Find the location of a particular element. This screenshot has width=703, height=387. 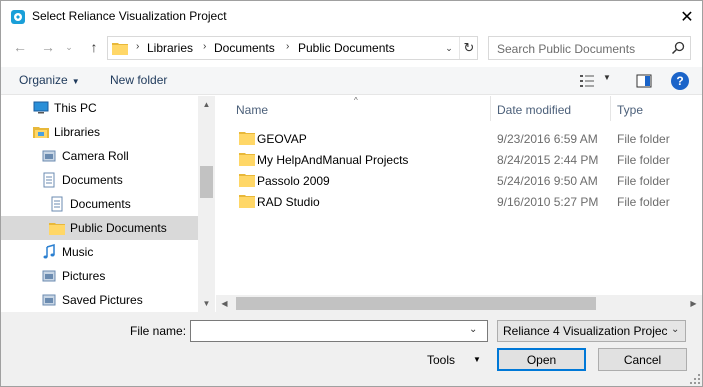

column-header-date-modified: Date modified is located at coordinates (534, 110).